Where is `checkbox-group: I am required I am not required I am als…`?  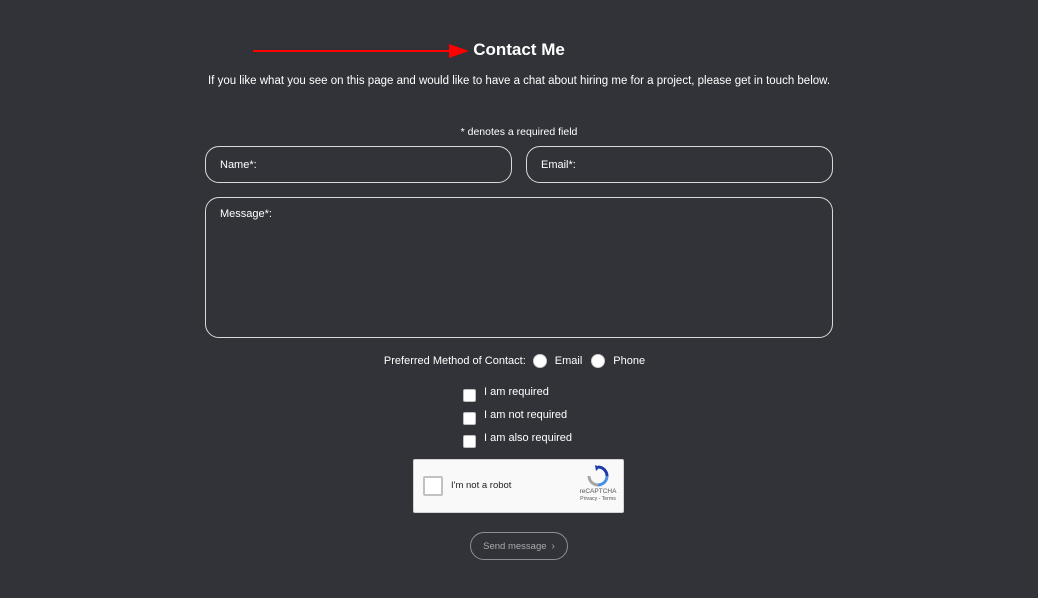
checkbox-group: I am required I am not required I am als… is located at coordinates (517, 416).